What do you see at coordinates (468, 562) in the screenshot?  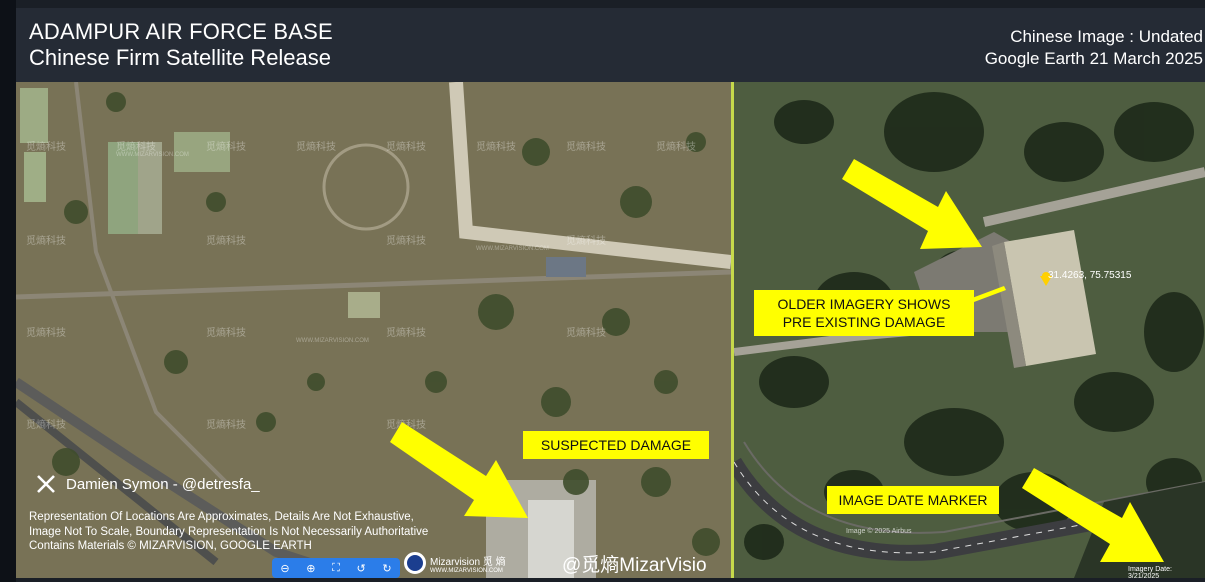 I see `mizarvision-logo-text: Mizarvision 觅 熵` at bounding box center [468, 562].